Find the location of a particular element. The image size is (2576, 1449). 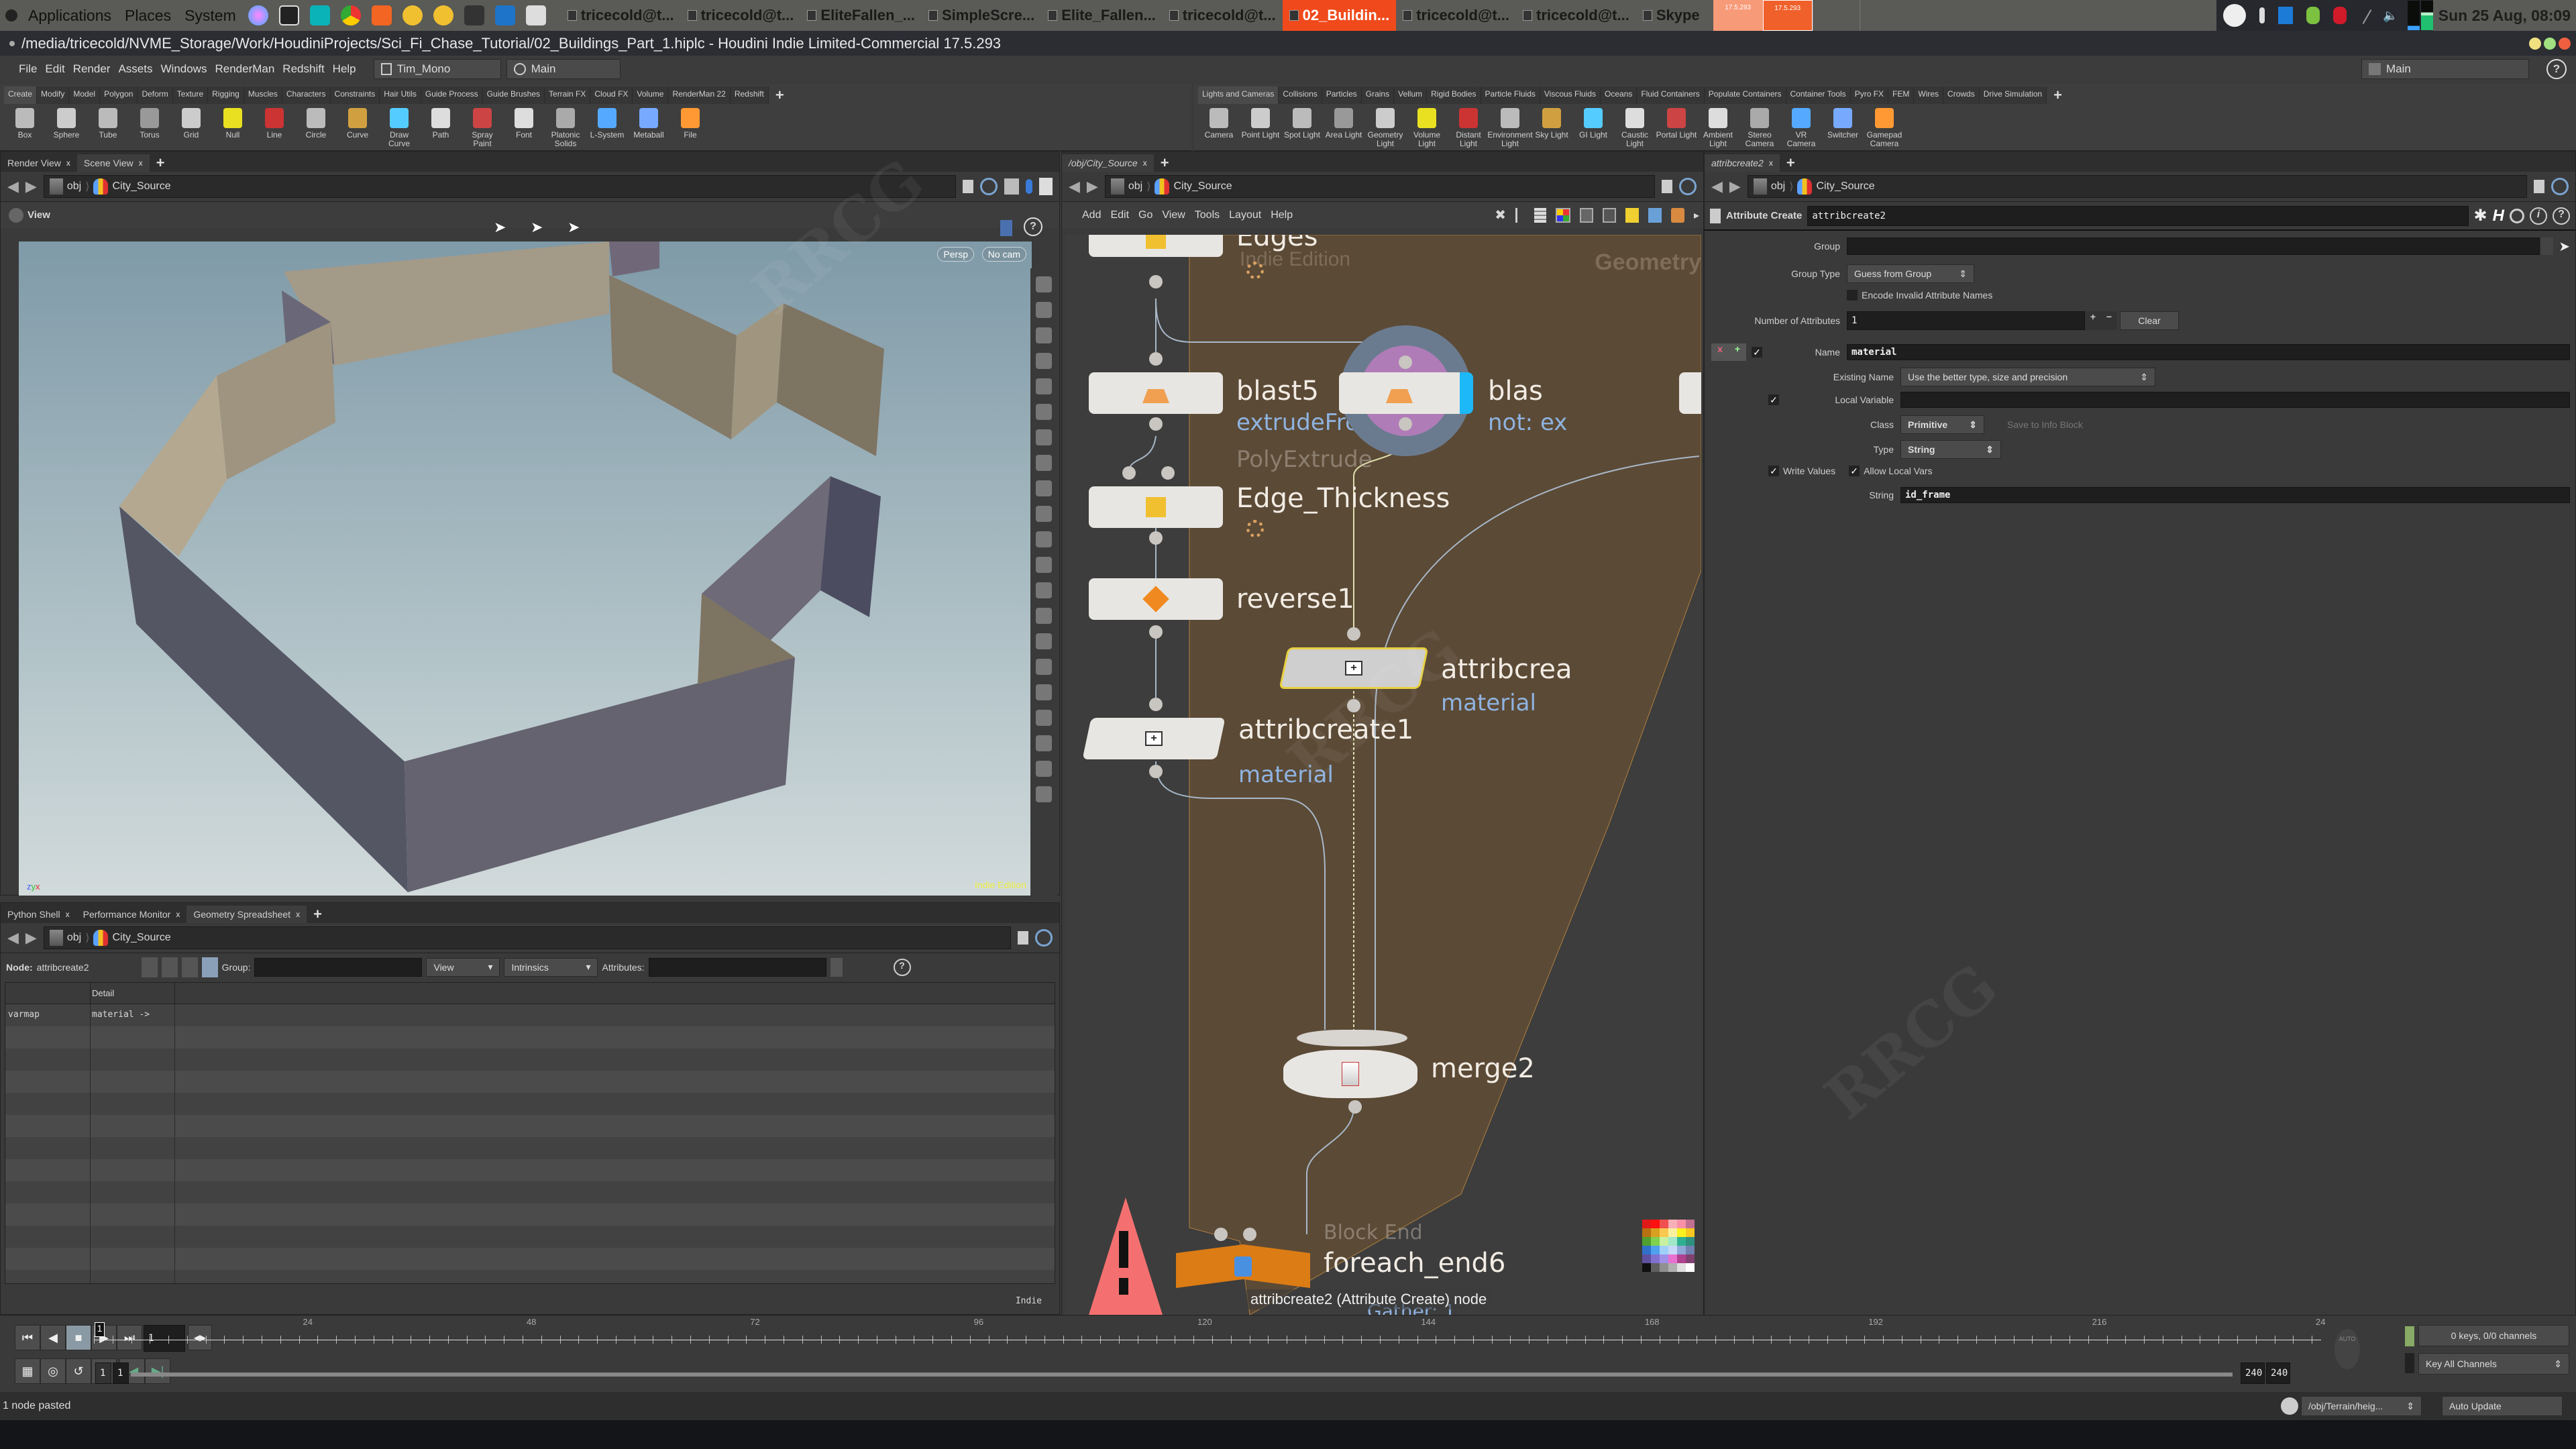

menu-assets: Assets is located at coordinates (135, 69).